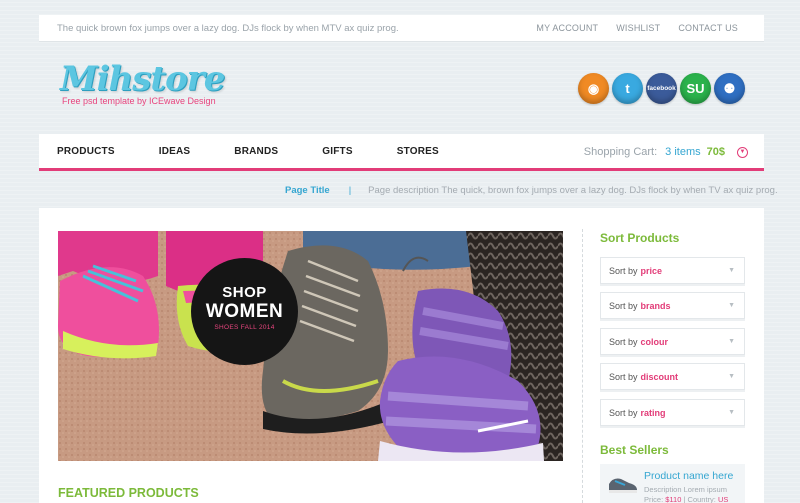 This screenshot has width=800, height=503. Describe the element at coordinates (142, 79) in the screenshot. I see `logo-wordmark: Mihstore` at that location.